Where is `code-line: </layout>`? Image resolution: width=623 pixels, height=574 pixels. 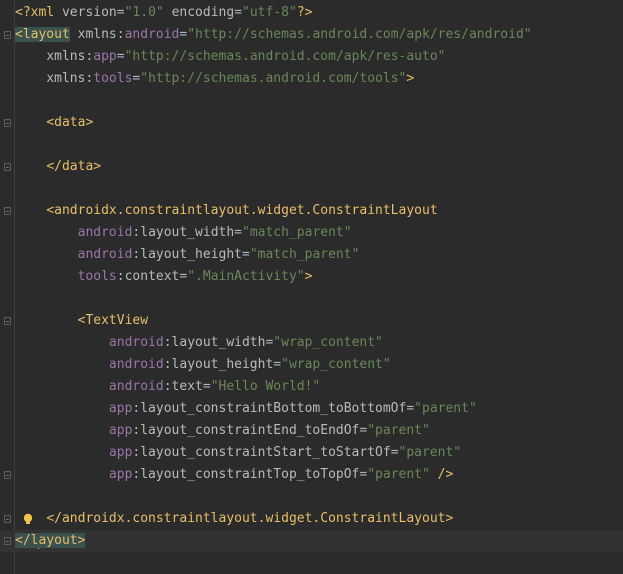 code-line: </layout> is located at coordinates (311, 541).